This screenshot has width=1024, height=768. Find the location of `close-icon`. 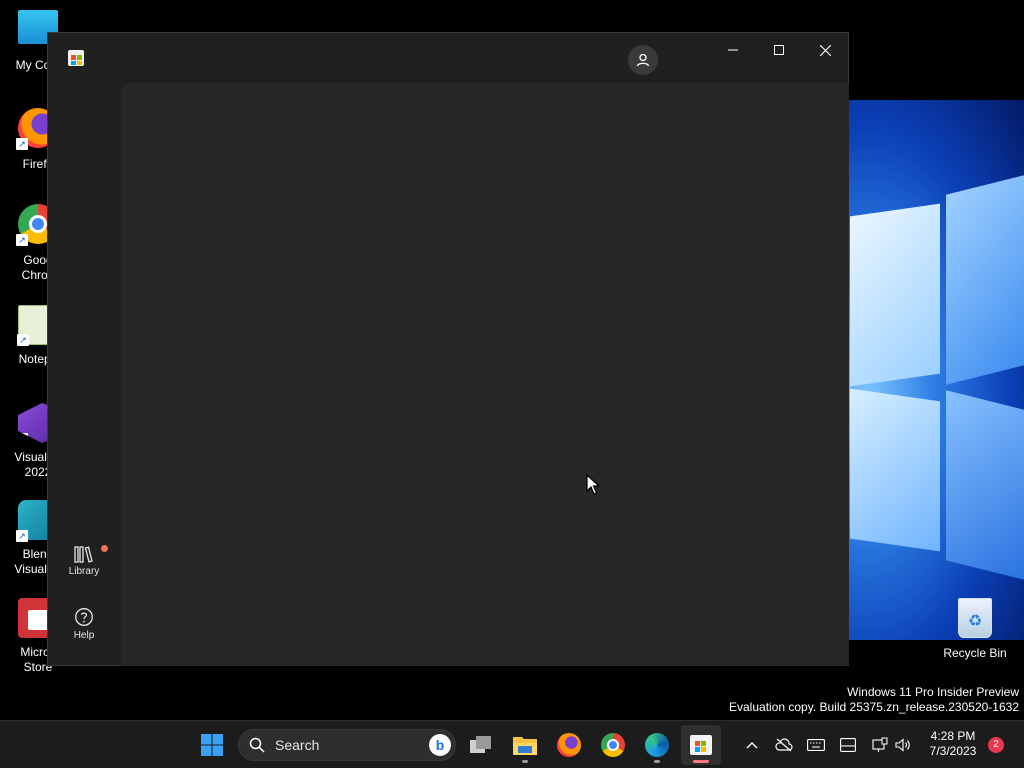

close-icon is located at coordinates (825, 50).